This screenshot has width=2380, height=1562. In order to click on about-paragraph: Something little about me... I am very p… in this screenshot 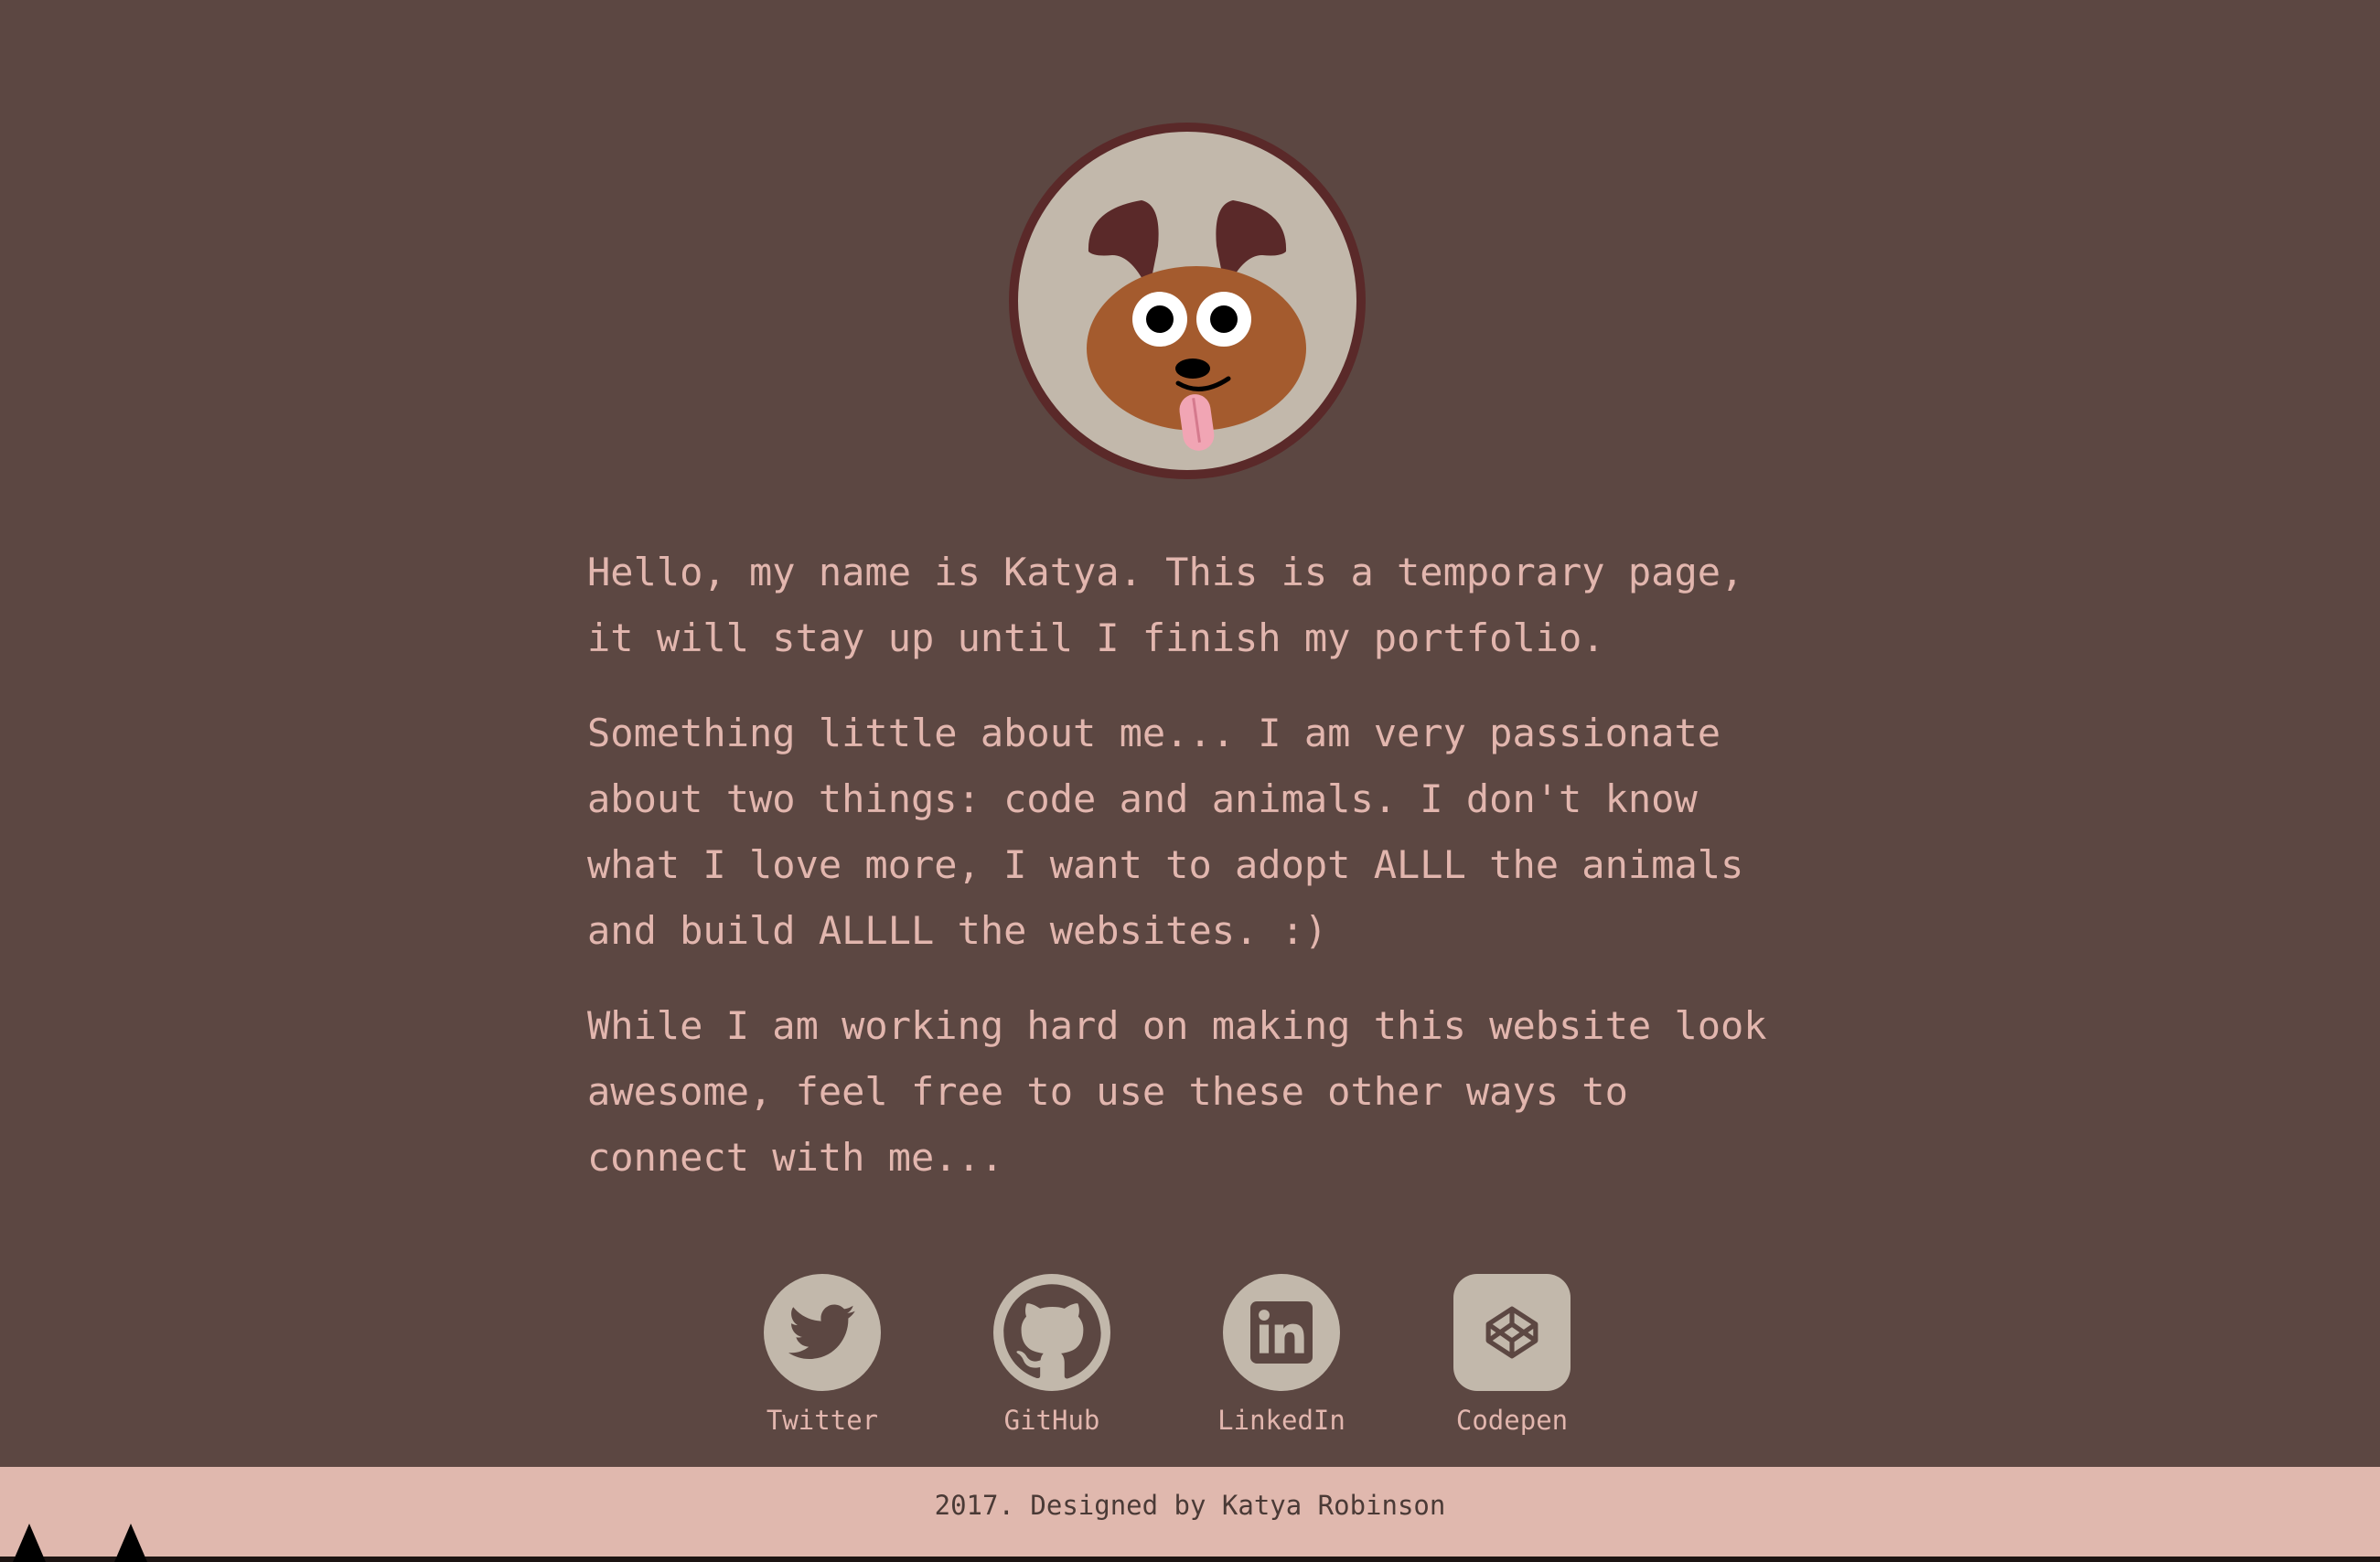, I will do `click(1165, 832)`.